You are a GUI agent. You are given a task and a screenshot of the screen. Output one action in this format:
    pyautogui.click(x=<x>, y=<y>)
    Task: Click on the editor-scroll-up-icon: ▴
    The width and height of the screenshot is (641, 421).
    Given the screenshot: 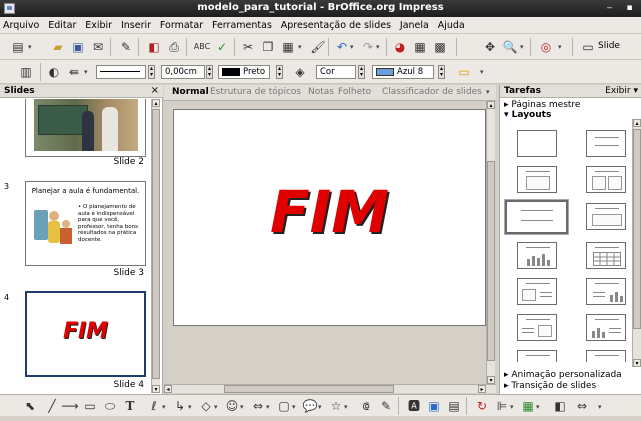 What is the action you would take?
    pyautogui.click(x=491, y=105)
    